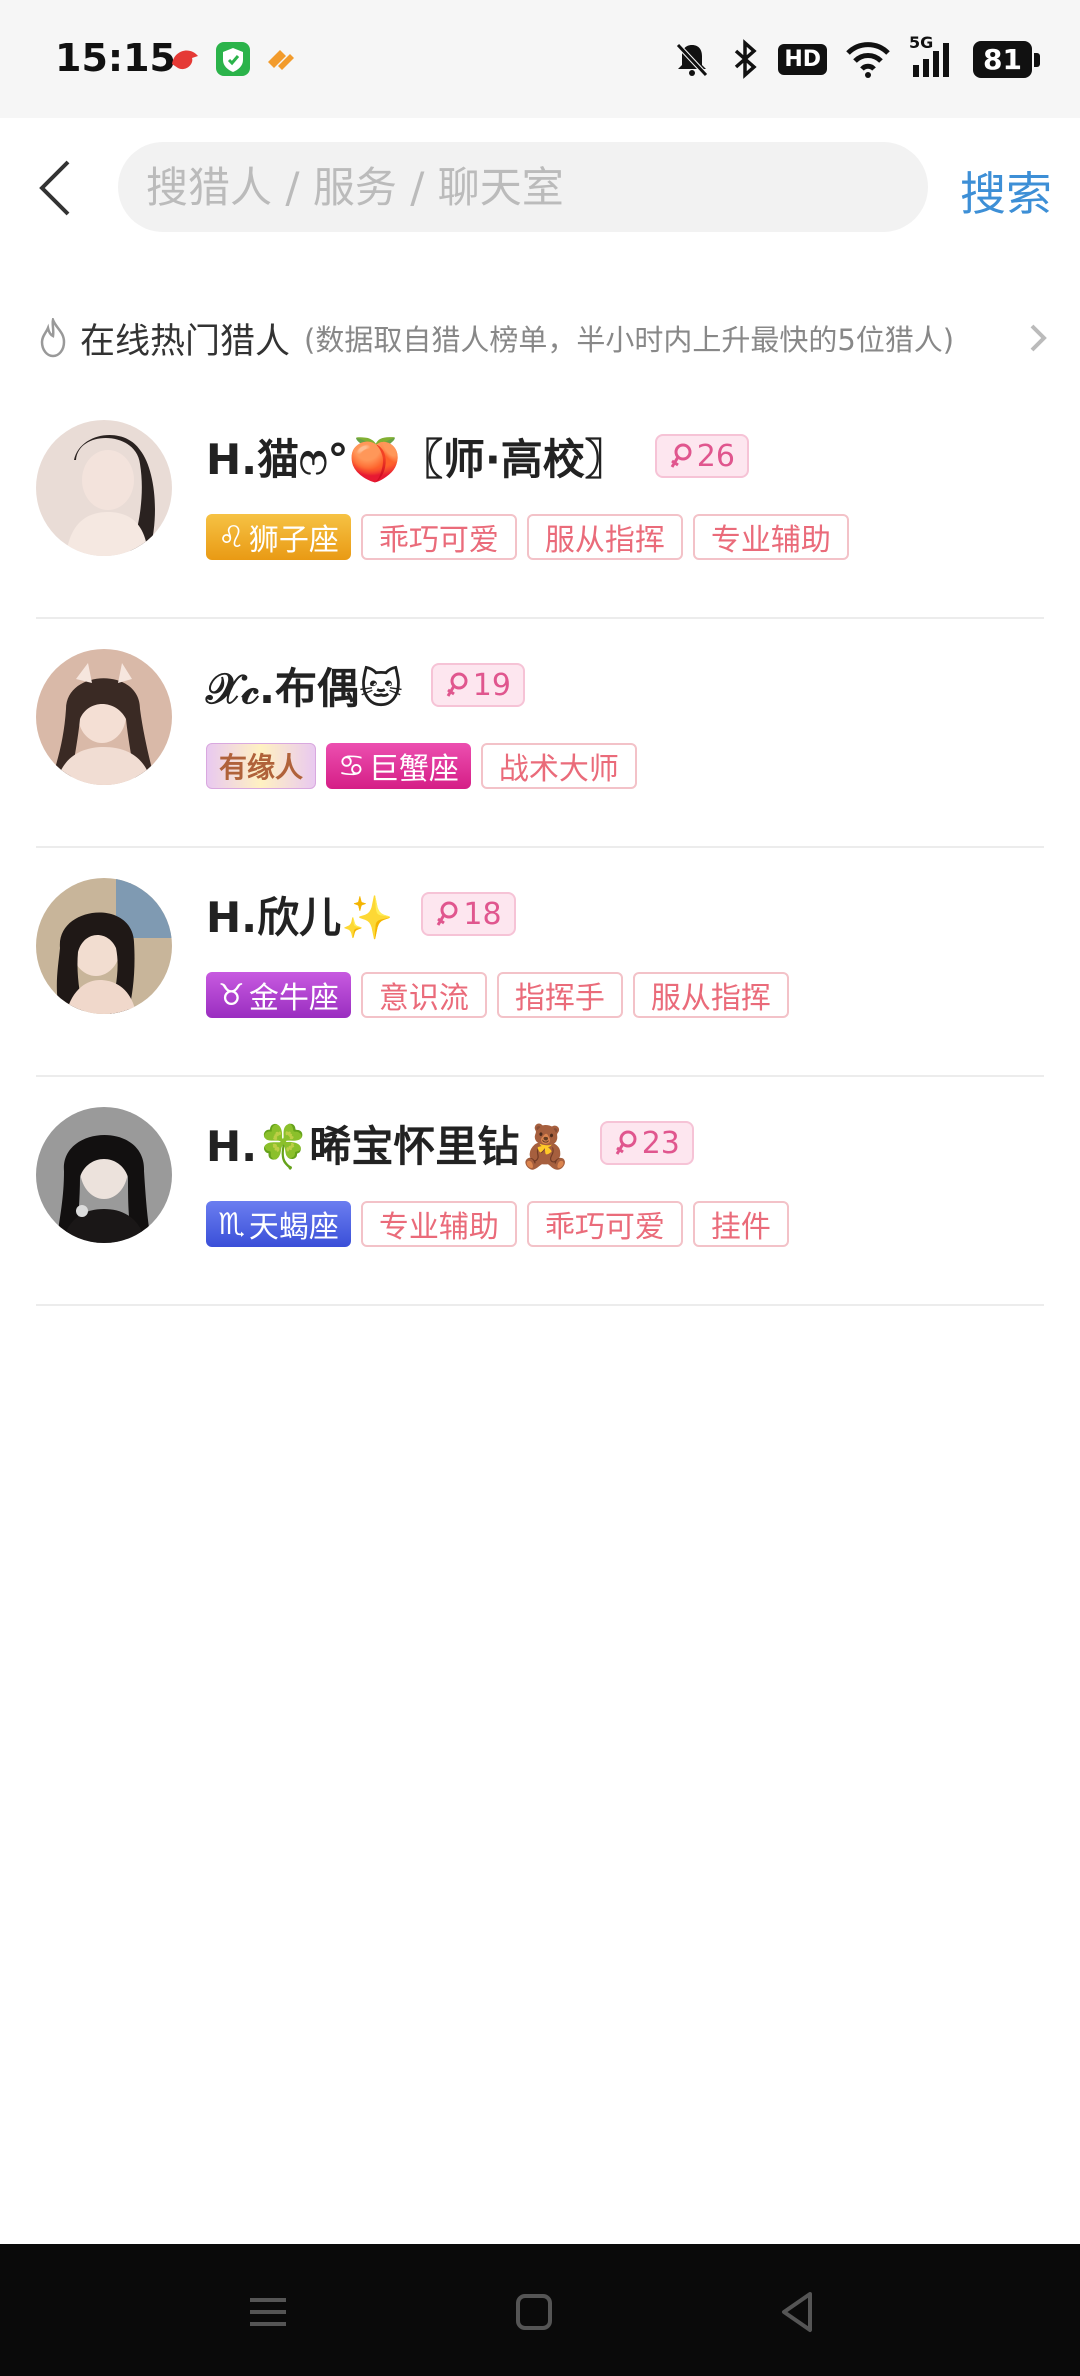  I want to click on skill-tag: 战术大师, so click(558, 766).